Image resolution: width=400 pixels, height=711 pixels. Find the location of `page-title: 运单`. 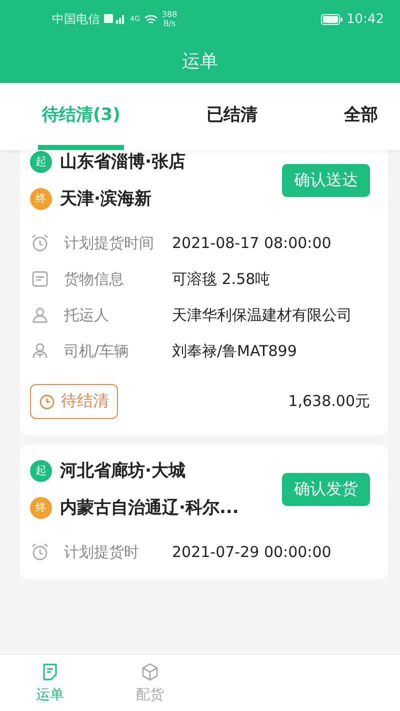

page-title: 运单 is located at coordinates (200, 62).